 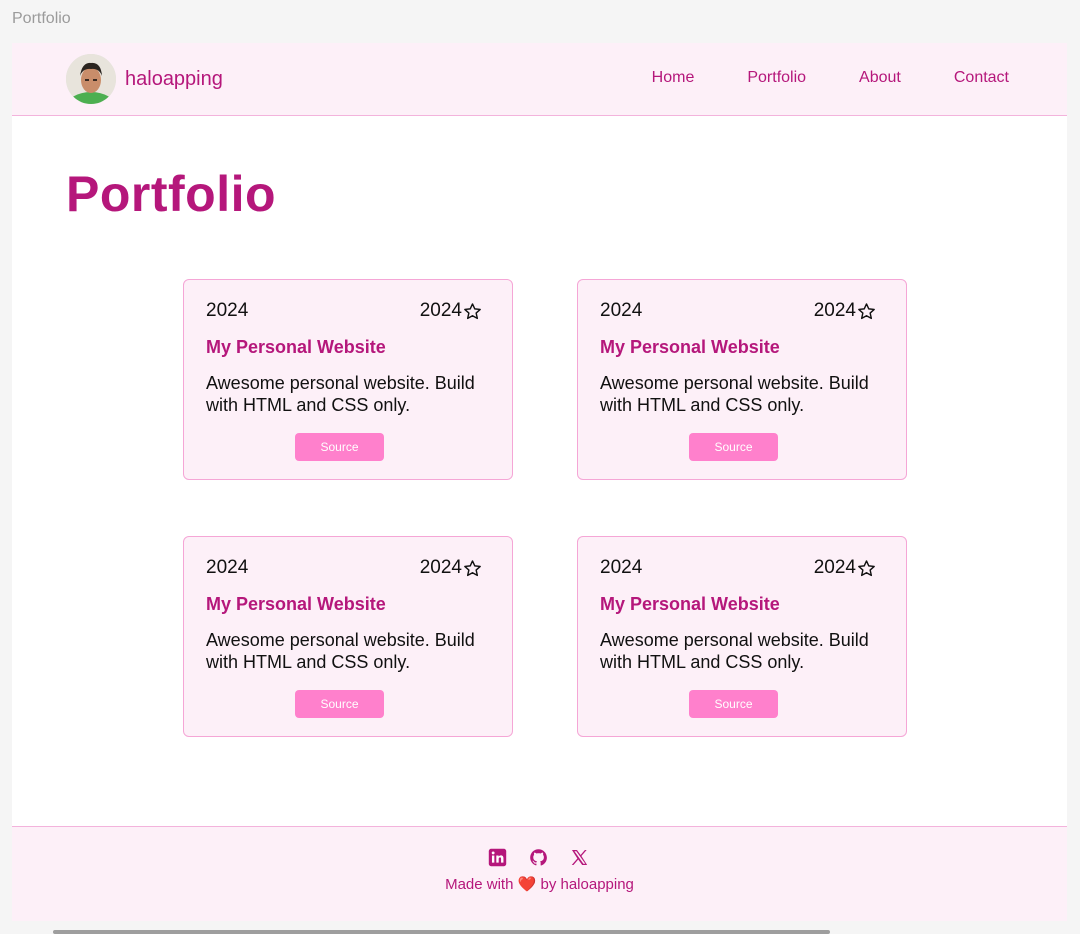 I want to click on nav-home: Home, so click(x=673, y=78).